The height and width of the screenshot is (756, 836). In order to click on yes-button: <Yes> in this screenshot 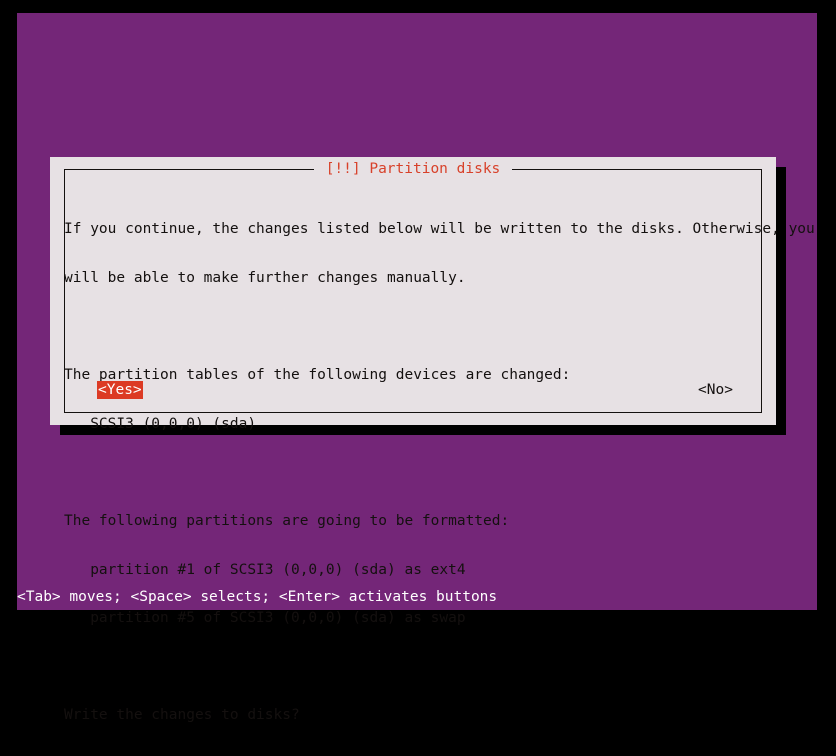, I will do `click(120, 390)`.